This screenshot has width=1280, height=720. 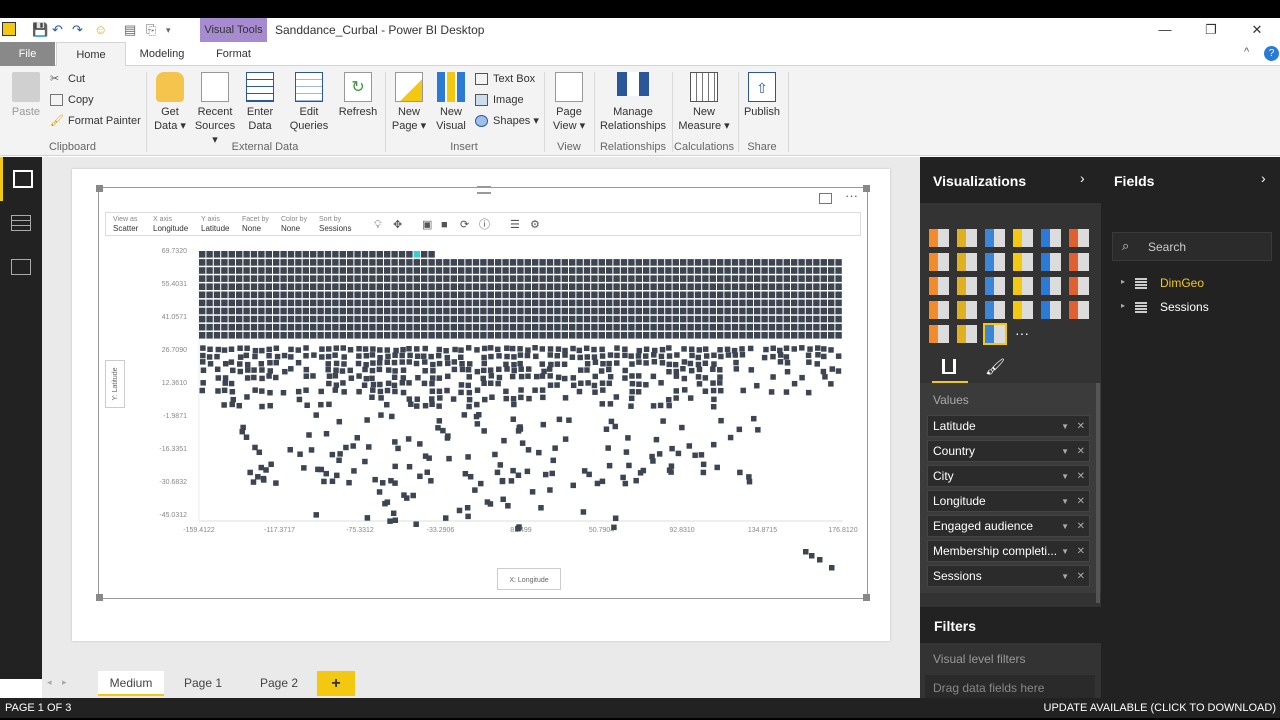 What do you see at coordinates (1051, 238) in the screenshot?
I see `100-bar-visual-icon` at bounding box center [1051, 238].